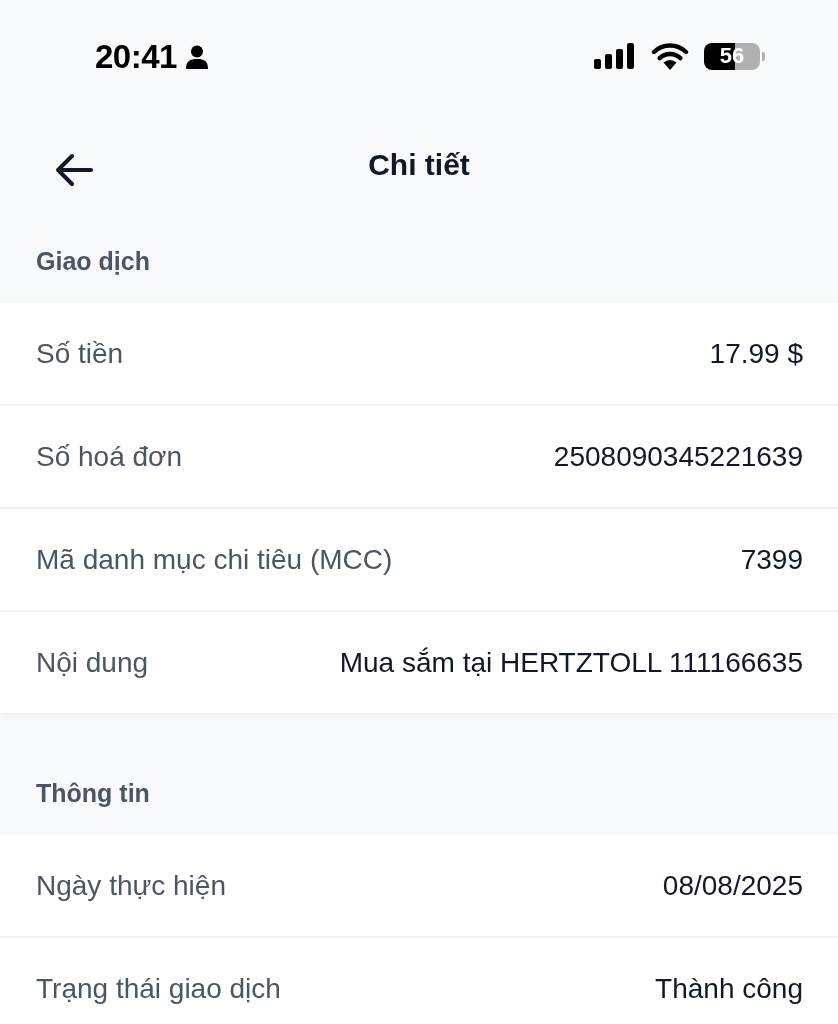  What do you see at coordinates (92, 662) in the screenshot?
I see `field-label: Nội dung` at bounding box center [92, 662].